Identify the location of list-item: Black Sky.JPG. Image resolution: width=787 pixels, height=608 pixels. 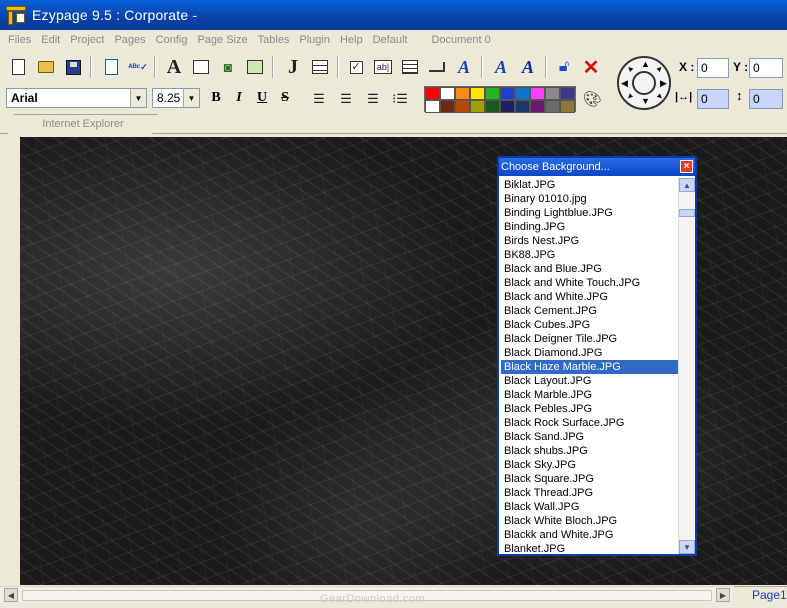
(590, 465).